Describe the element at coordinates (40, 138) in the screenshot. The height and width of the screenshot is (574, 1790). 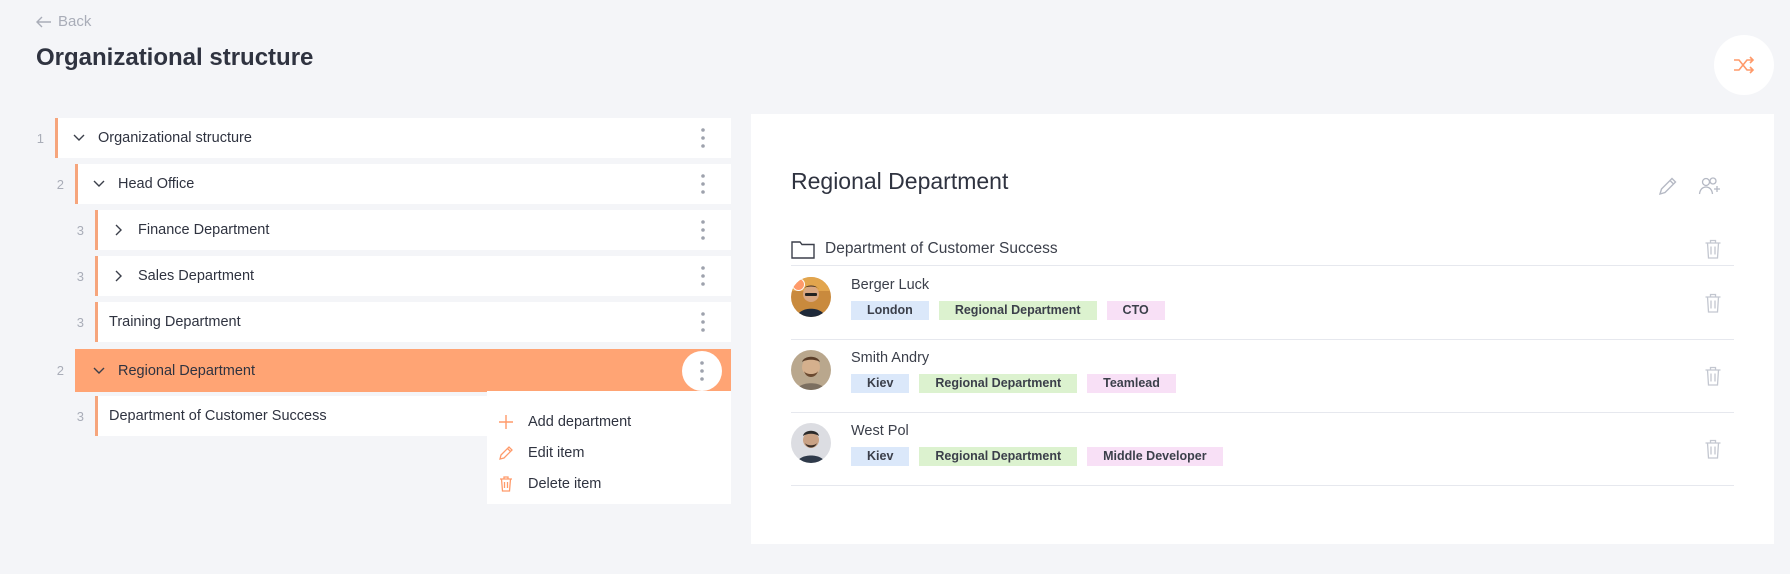
I see `tree-level: 1` at that location.